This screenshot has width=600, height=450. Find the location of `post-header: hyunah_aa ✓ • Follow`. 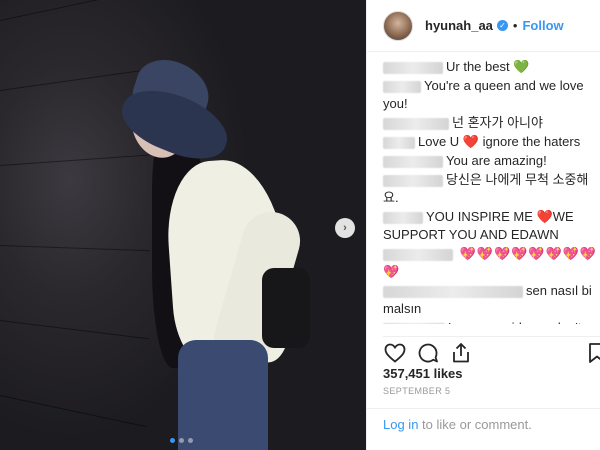

post-header: hyunah_aa ✓ • Follow is located at coordinates (483, 26).